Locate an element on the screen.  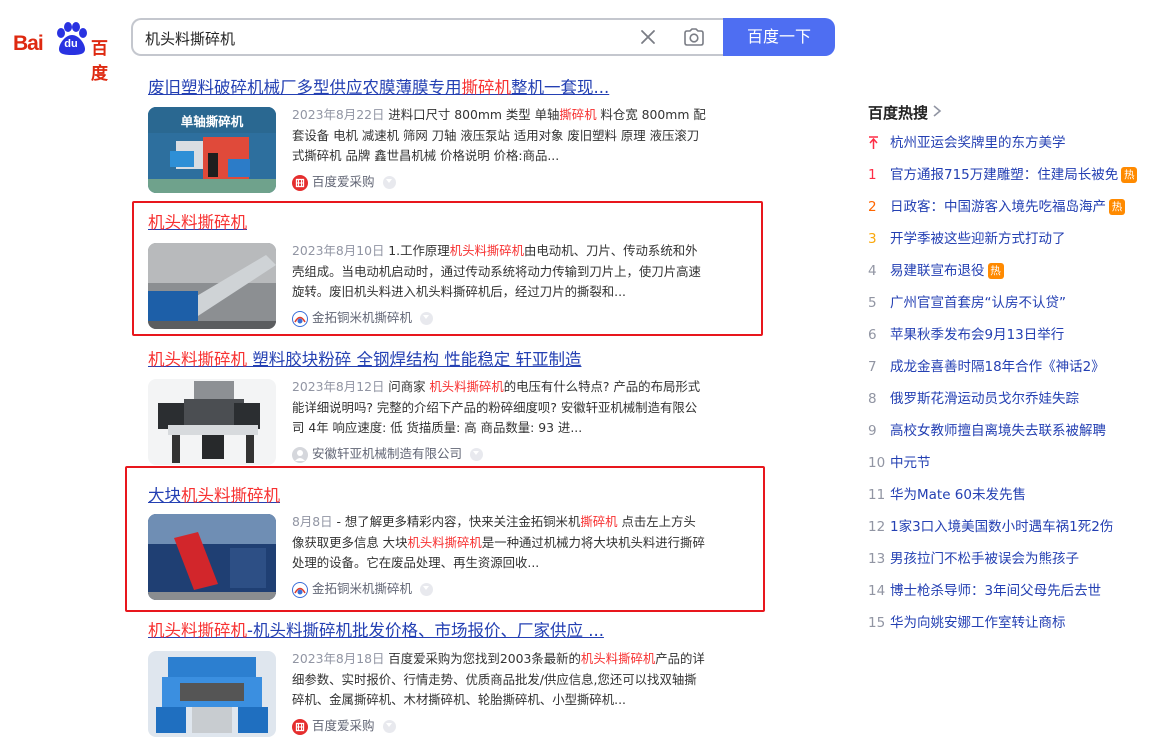
logo-du: du is located at coordinates (71, 44).